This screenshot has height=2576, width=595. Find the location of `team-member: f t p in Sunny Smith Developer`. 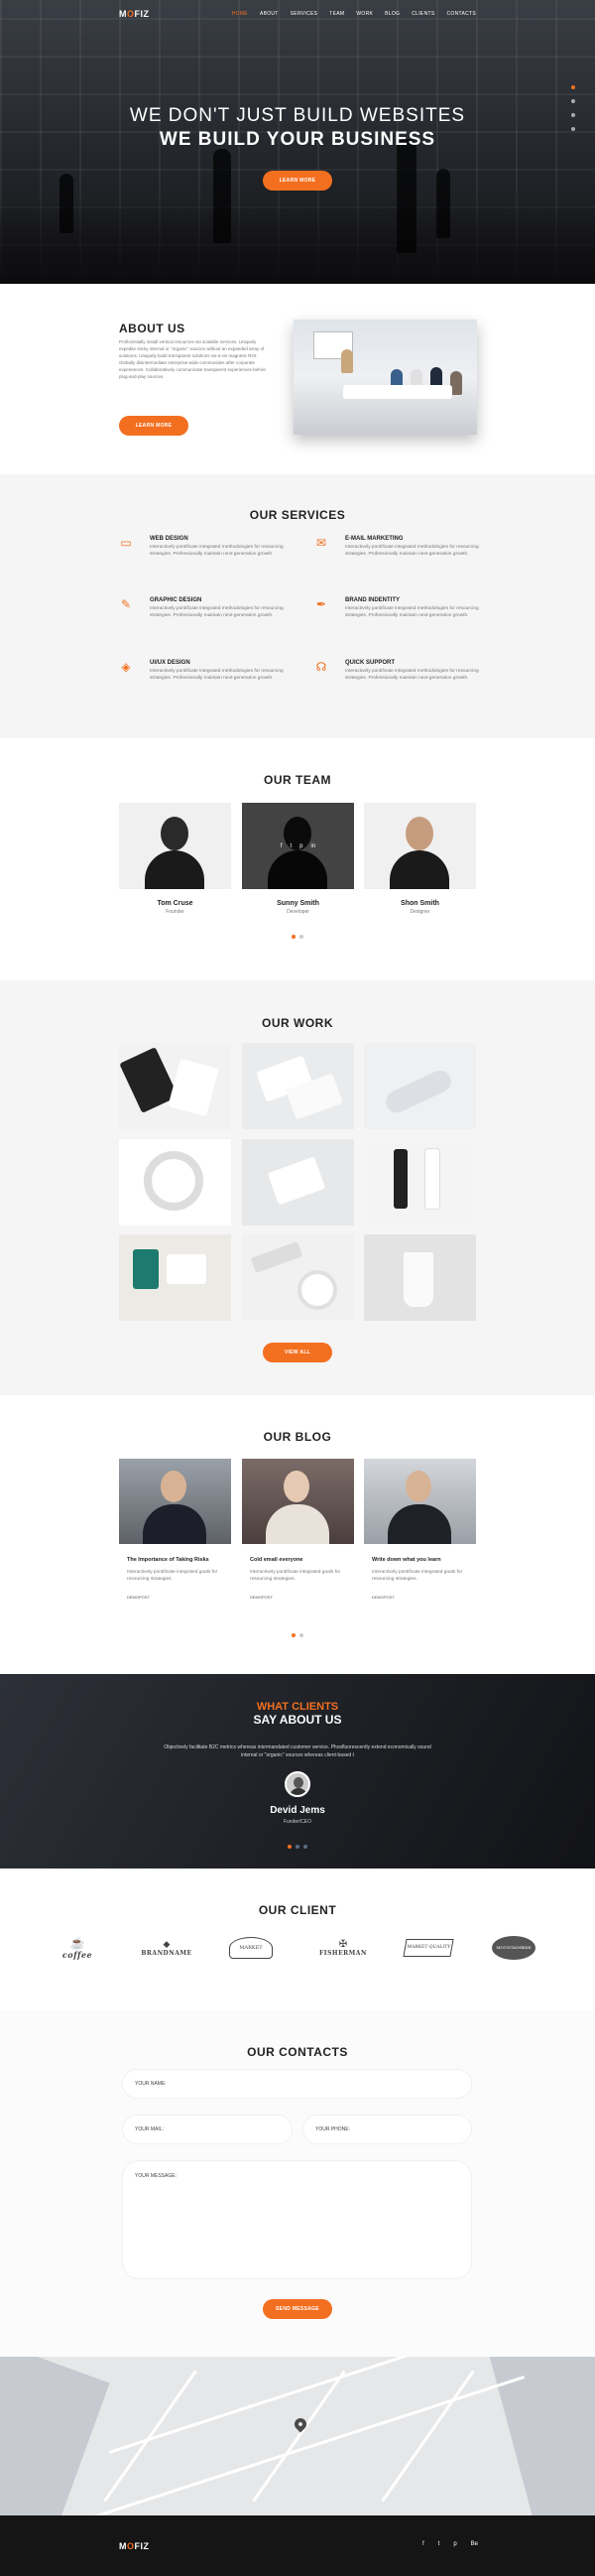

team-member: f t p in Sunny Smith Developer is located at coordinates (298, 859).